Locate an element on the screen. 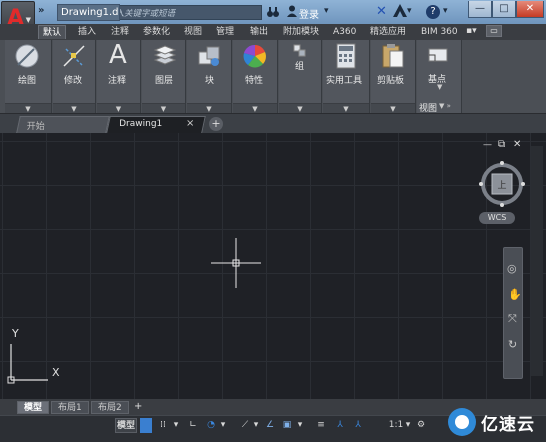 The image size is (546, 442). exchange-apps-icon: ✕ is located at coordinates (381, 11).